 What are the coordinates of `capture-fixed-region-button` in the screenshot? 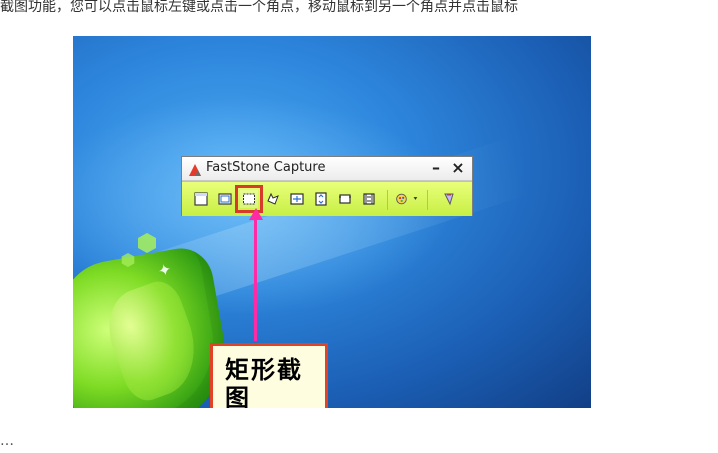 It's located at (345, 199).